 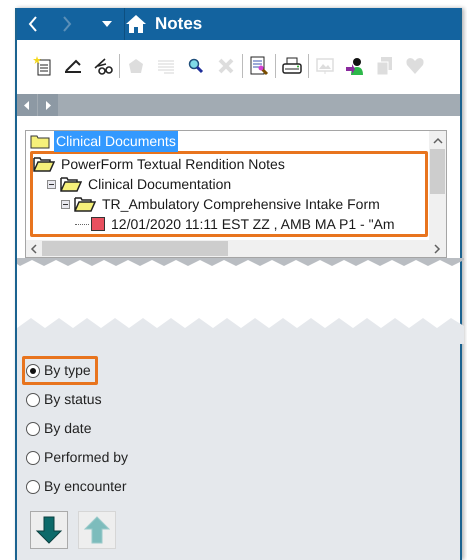 What do you see at coordinates (292, 66) in the screenshot?
I see `printer-icon` at bounding box center [292, 66].